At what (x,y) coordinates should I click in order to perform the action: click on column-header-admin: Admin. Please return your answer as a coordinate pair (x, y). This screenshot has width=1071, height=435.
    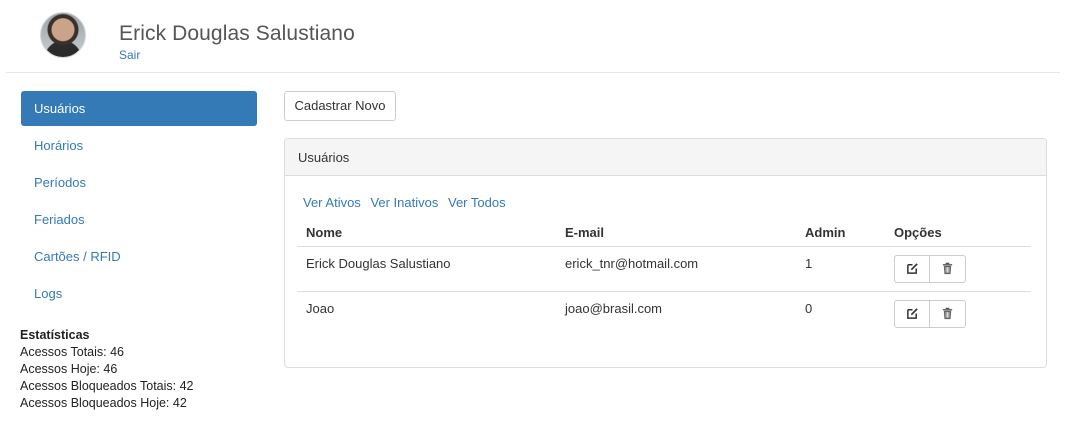
    Looking at the image, I should click on (840, 233).